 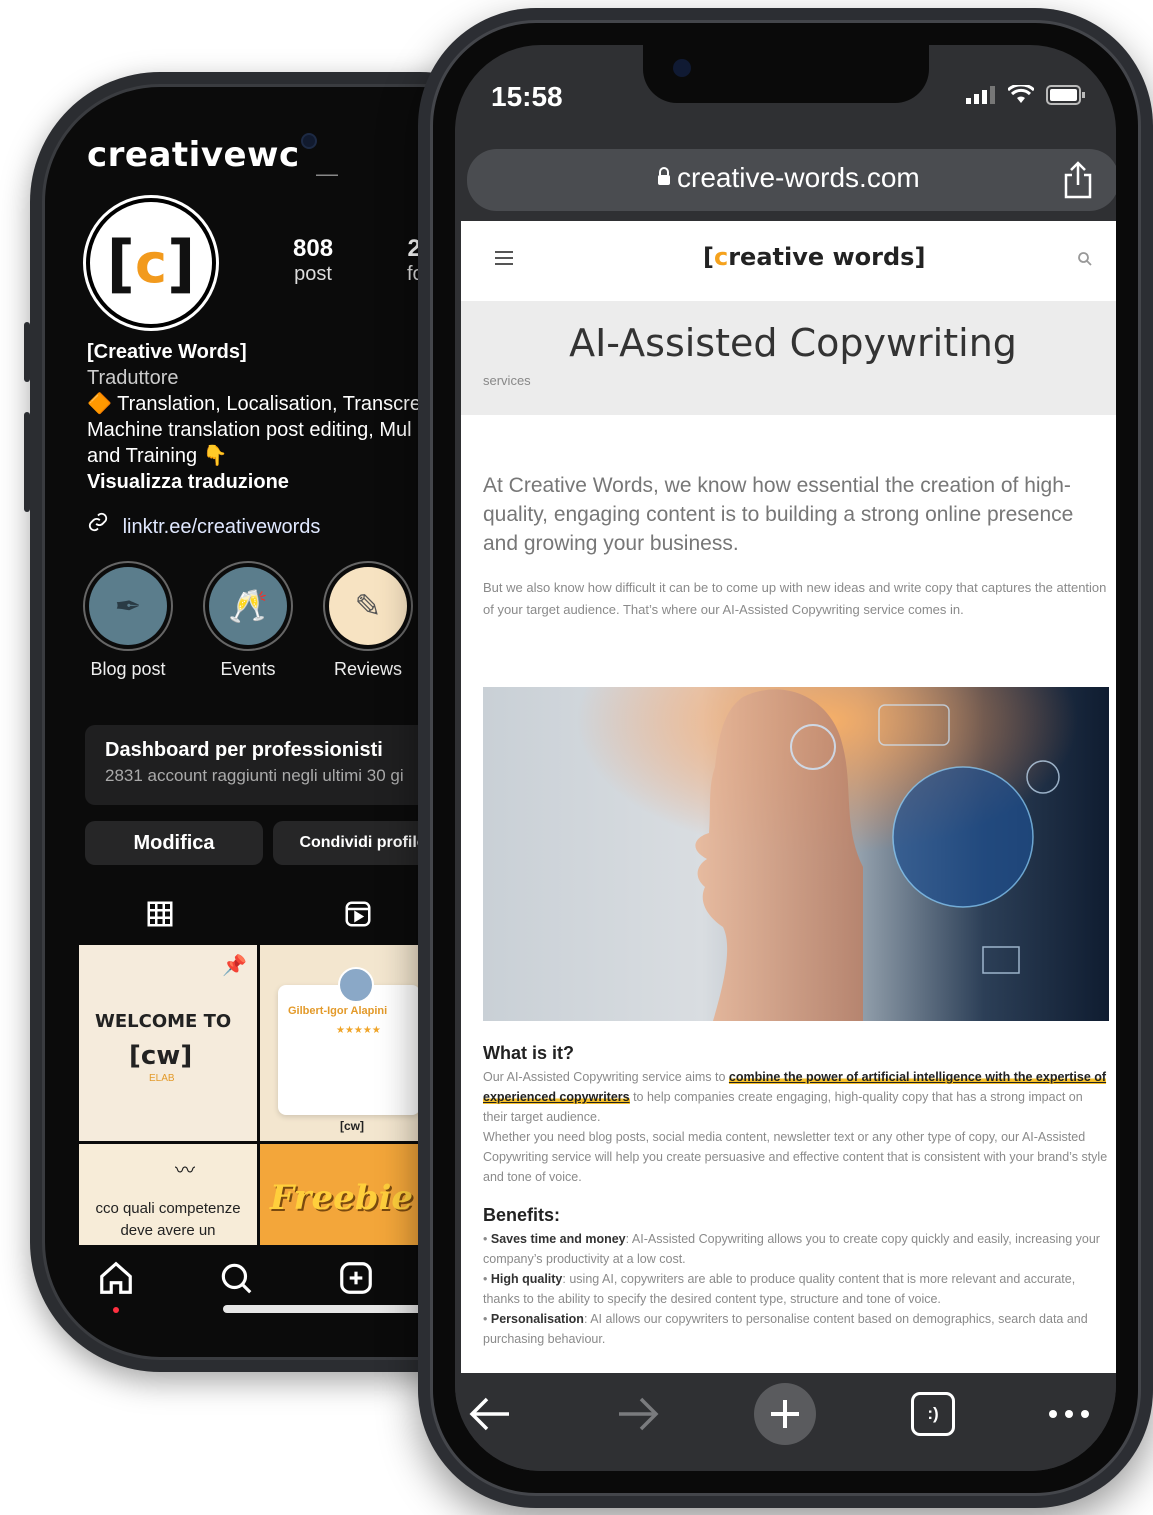 I want to click on signal-icon, so click(x=980, y=95).